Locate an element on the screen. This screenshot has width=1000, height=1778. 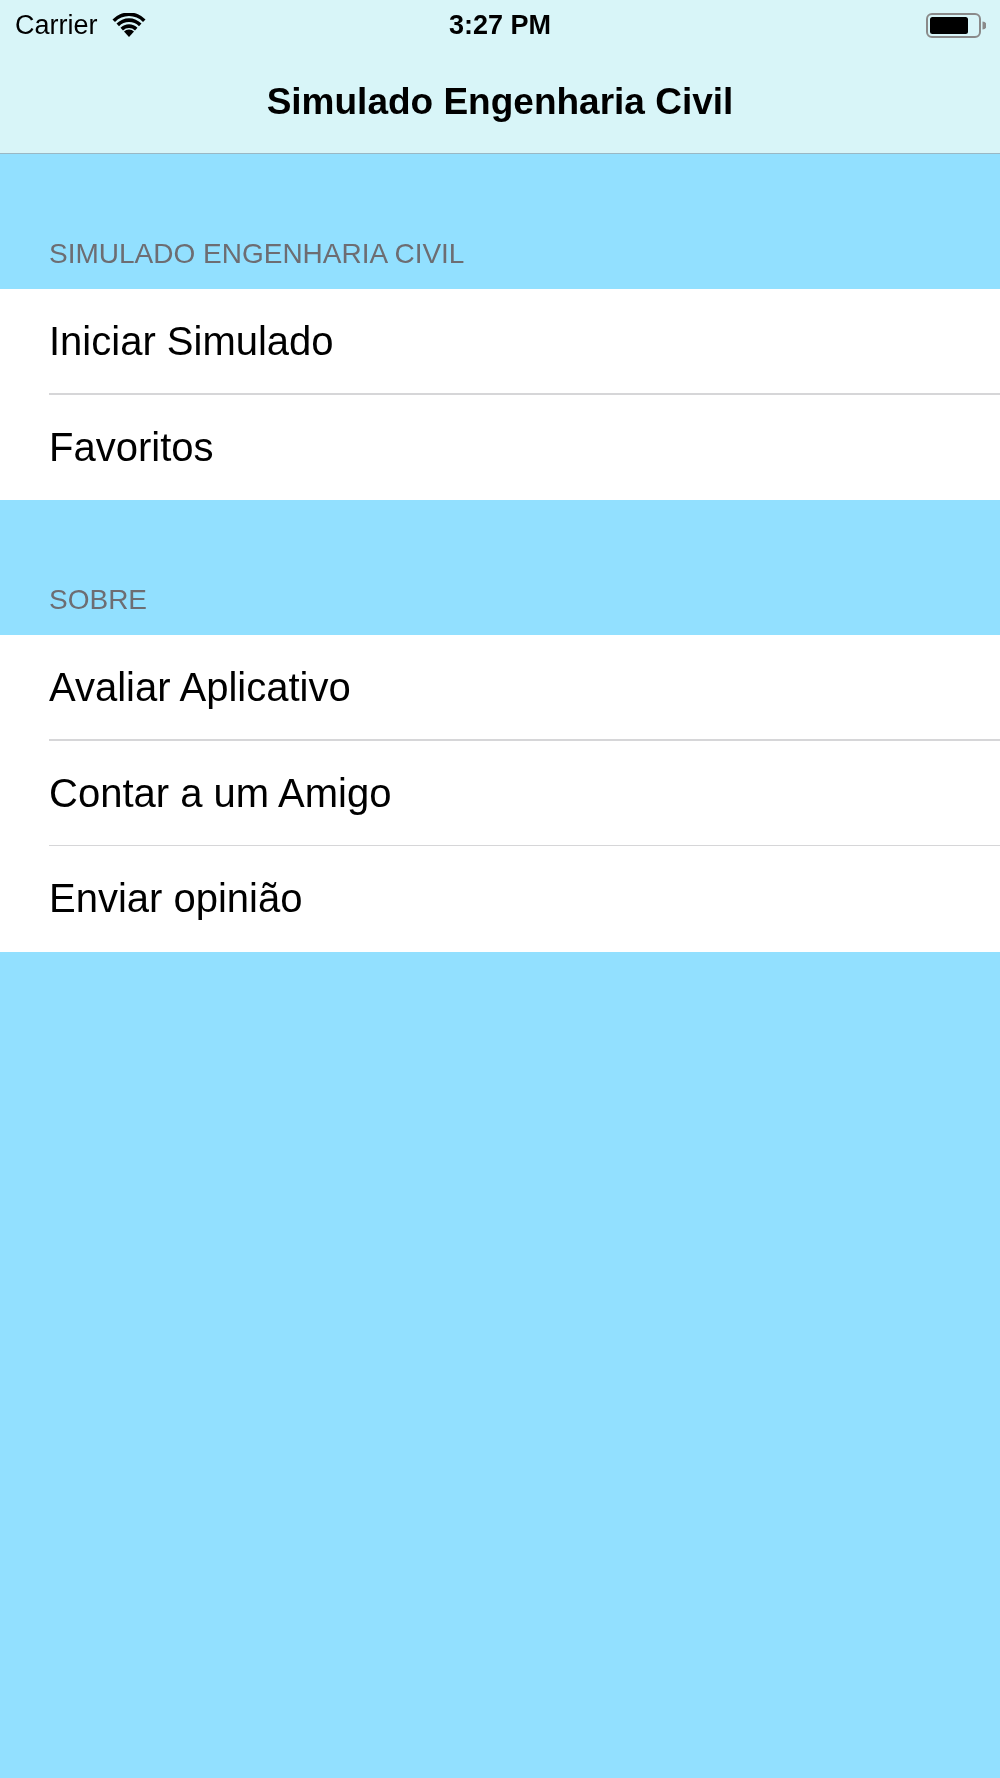
section-header: SOBRE is located at coordinates (98, 600).